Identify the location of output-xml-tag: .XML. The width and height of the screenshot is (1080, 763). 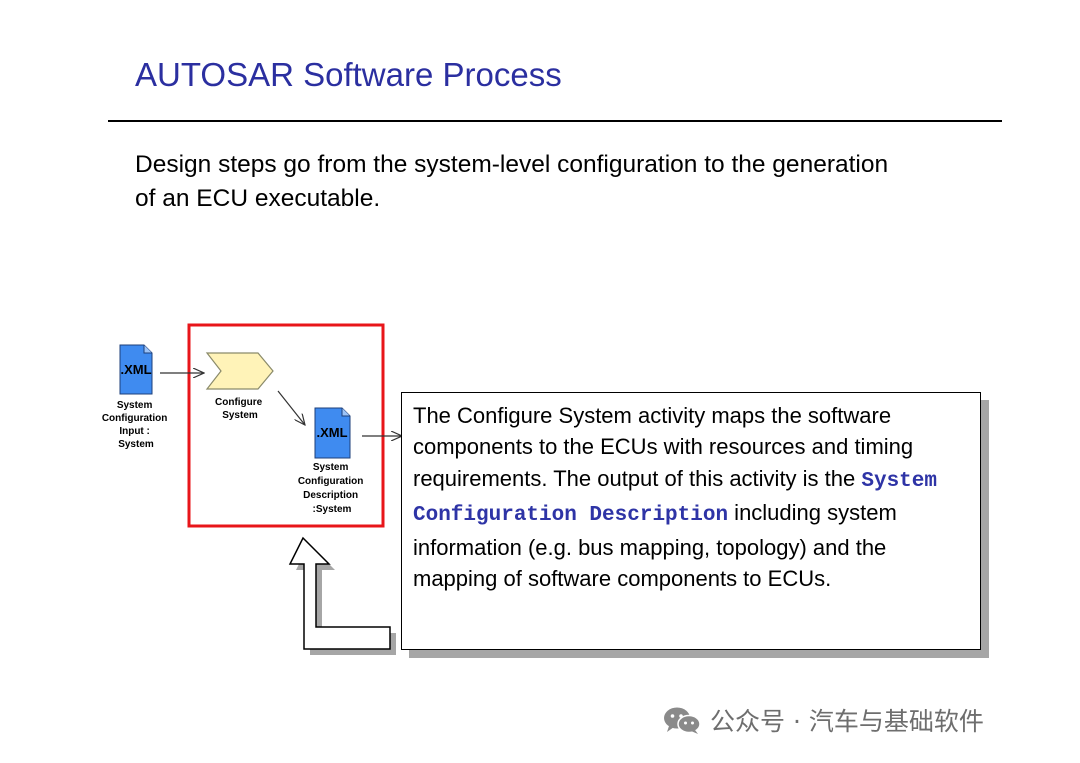
(331, 432).